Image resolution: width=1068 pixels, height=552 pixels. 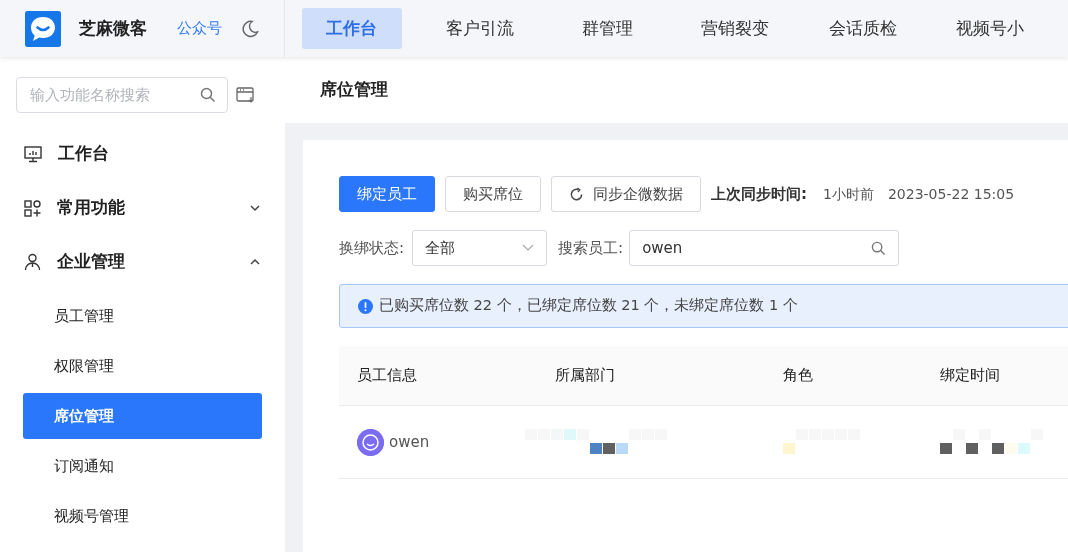 I want to click on monitor-icon, so click(x=33, y=154).